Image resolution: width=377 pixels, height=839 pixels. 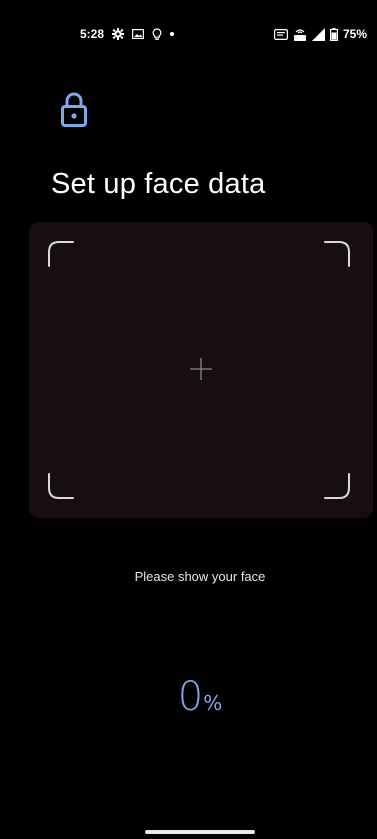 I want to click on instruction-text: Please show your face, so click(x=200, y=576).